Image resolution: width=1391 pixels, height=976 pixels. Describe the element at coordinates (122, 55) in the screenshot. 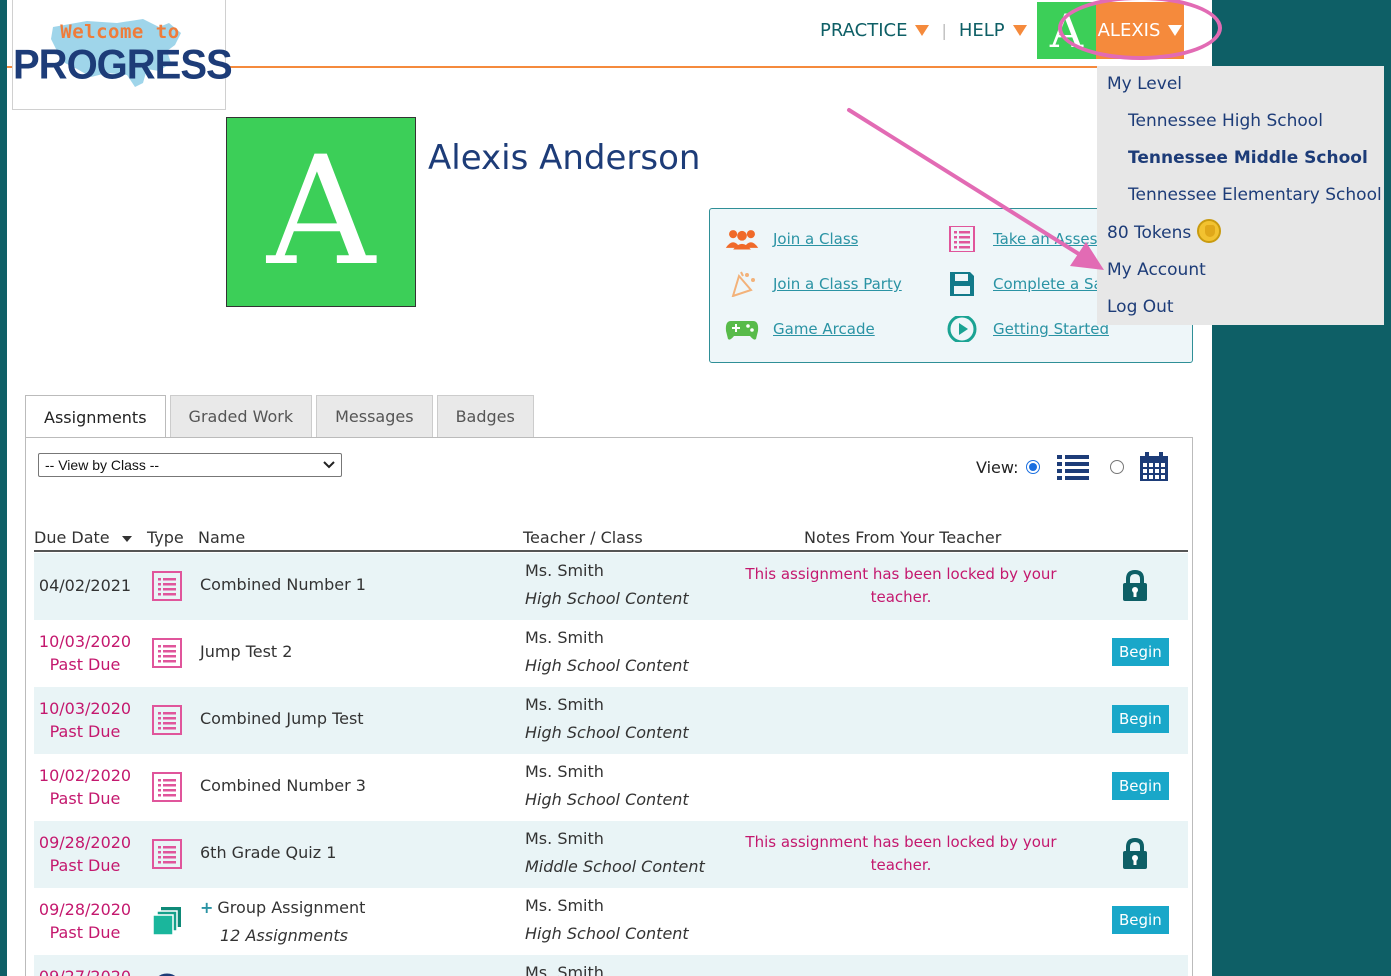

I see `logo: Welcome to PROGRESS` at that location.